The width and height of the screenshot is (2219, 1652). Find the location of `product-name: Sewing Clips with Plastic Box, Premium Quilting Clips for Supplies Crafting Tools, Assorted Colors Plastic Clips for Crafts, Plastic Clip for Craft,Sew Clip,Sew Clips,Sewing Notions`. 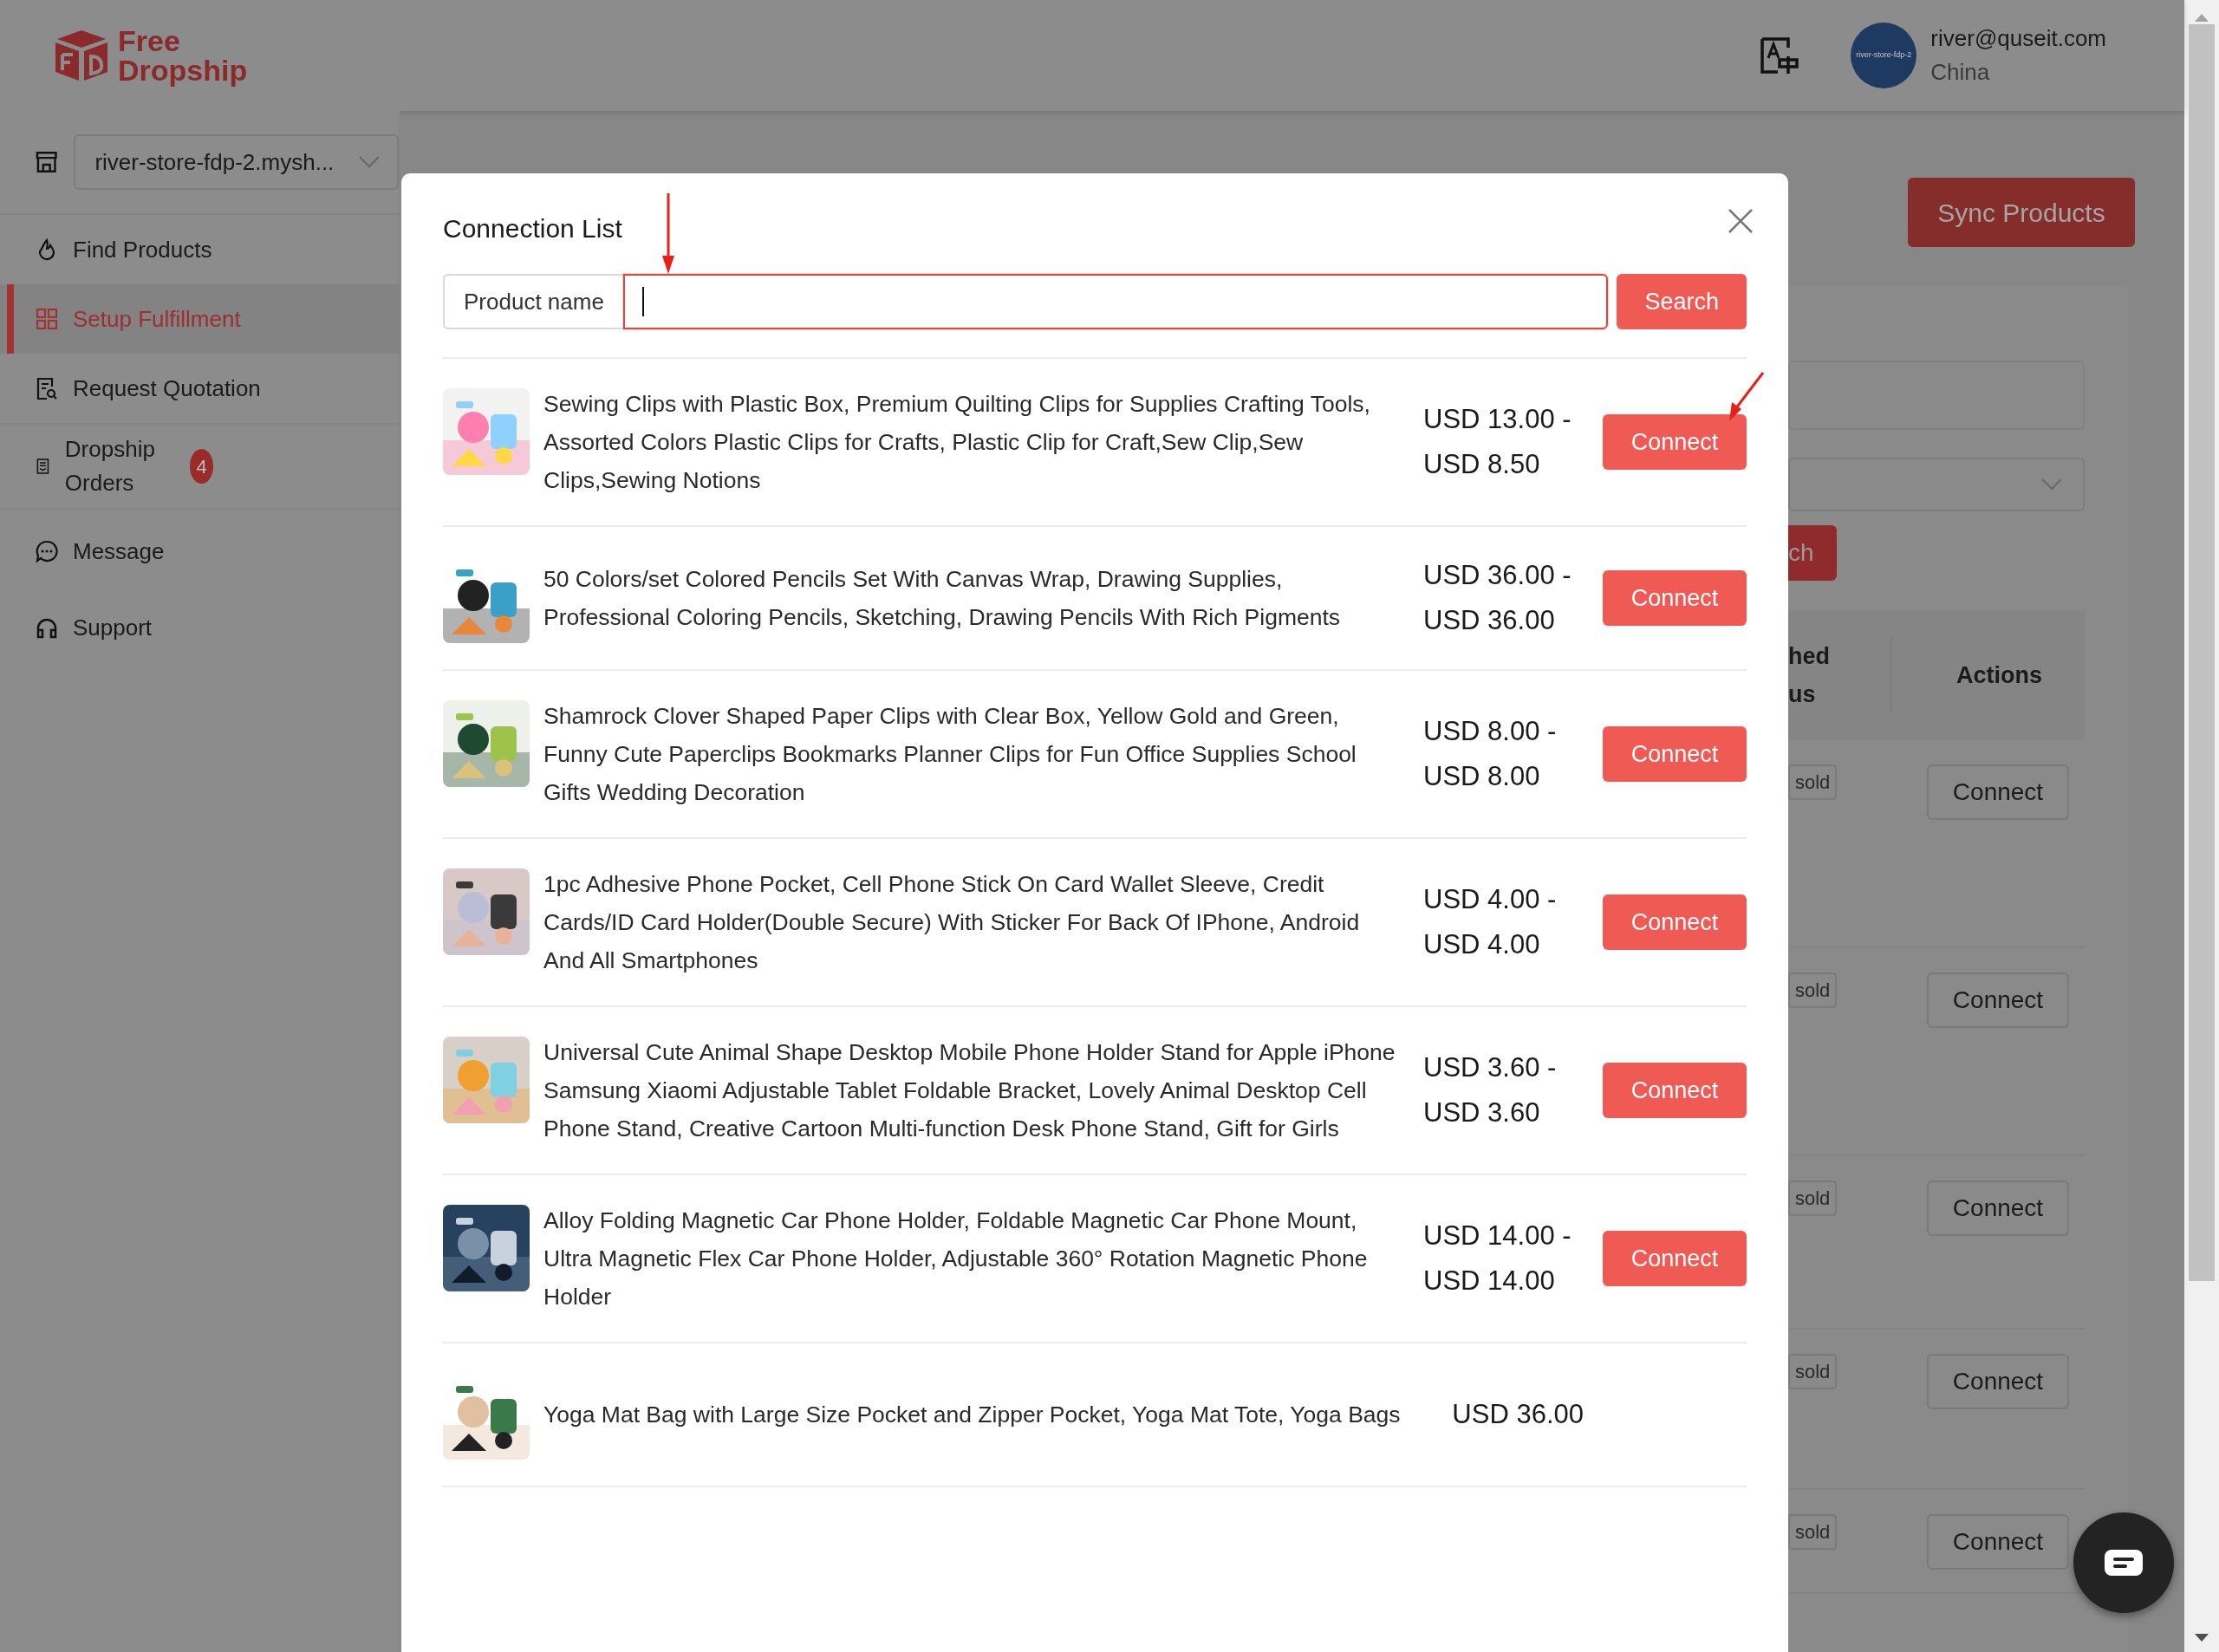

product-name: Sewing Clips with Plastic Box, Premium Quilting Clips for Supplies Crafting Tools, Assorted Colors Plastic Clips for Crafts, Plastic Clip for Craft,Sew Clip,Sew Clips,Sewing Notions is located at coordinates (957, 442).